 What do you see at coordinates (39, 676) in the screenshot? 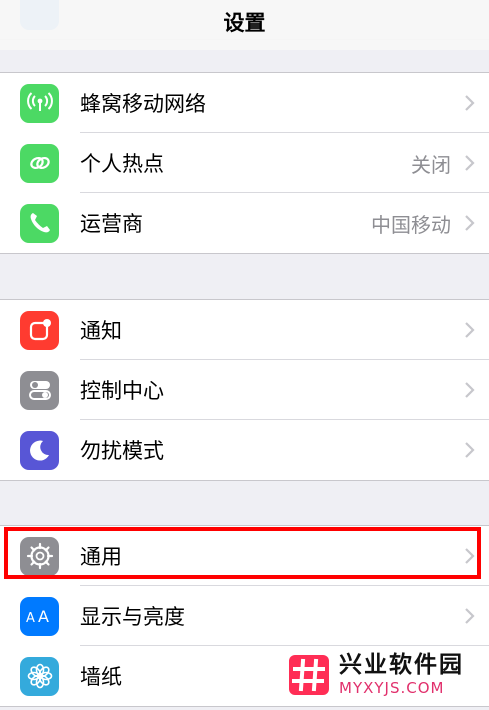
I see `flower-icon` at bounding box center [39, 676].